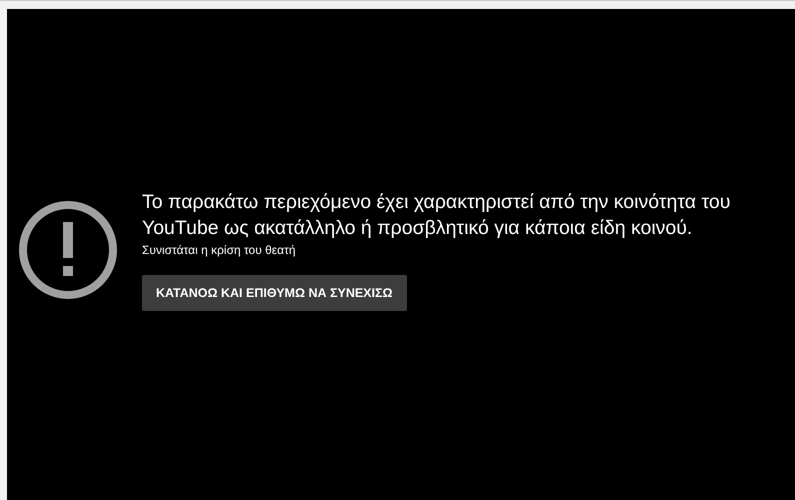 This screenshot has height=500, width=795. What do you see at coordinates (437, 215) in the screenshot?
I see `warning-message: Το παρακάτω περιεχόμενο έχει χαρακτηριστεί από την κοινότητα του YouTube ως ακατάλληλο ή προσβλητικό για κάποια είδη κοινού.` at bounding box center [437, 215].